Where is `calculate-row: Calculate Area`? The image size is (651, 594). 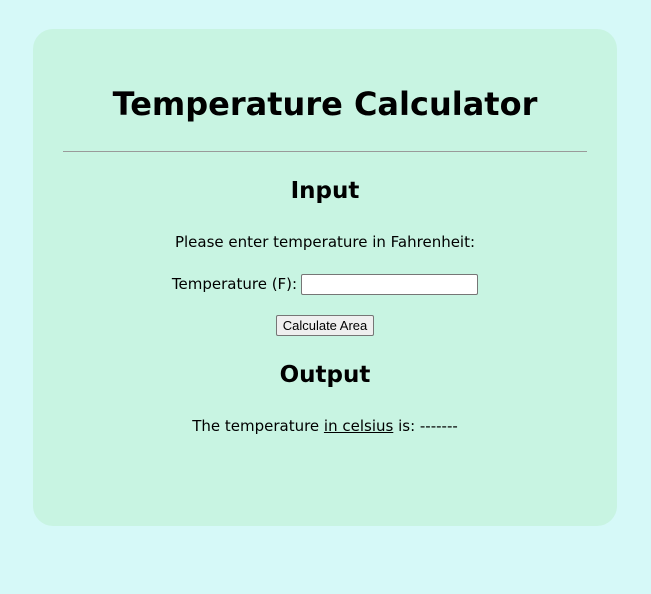 calculate-row: Calculate Area is located at coordinates (325, 325).